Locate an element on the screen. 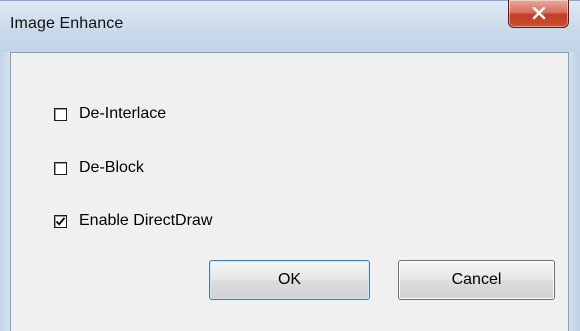  de-interlace-label: De-Interlace is located at coordinates (122, 114).